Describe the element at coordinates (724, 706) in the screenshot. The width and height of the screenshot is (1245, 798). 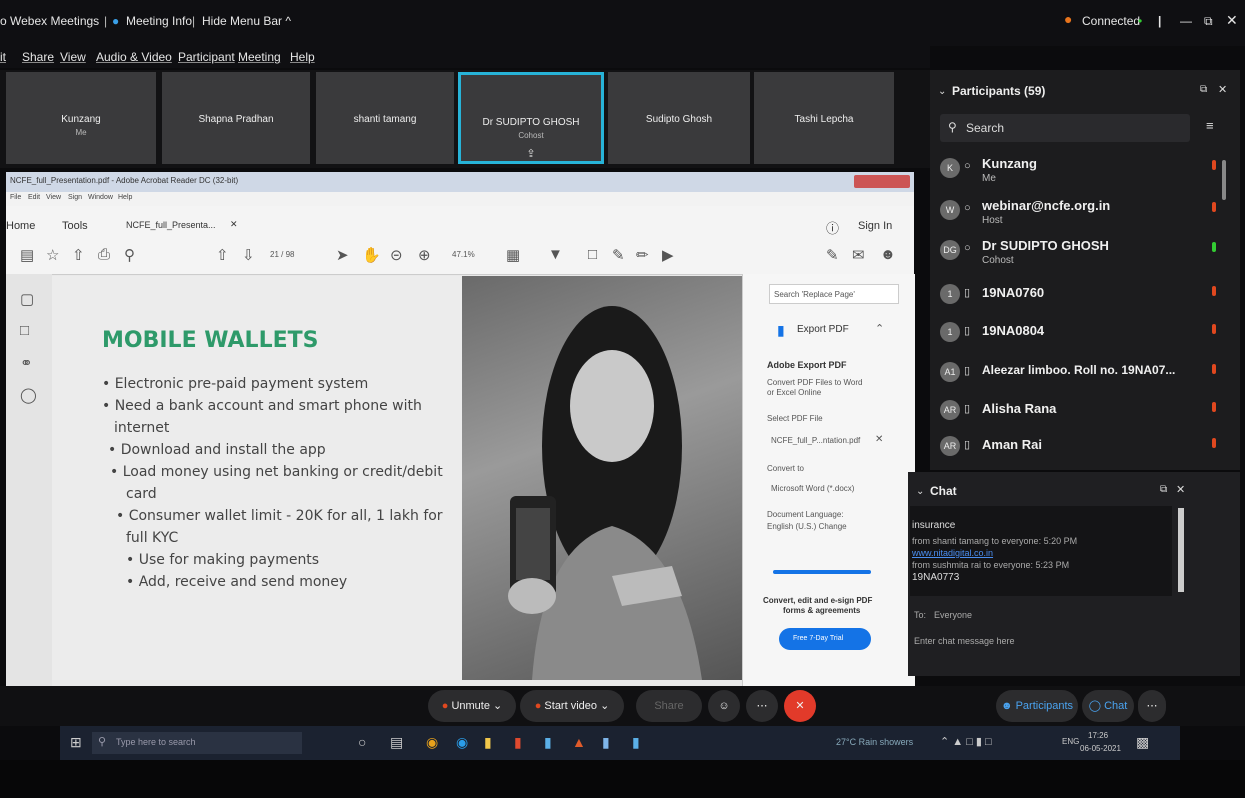
I see `reactions-button: ☺` at that location.